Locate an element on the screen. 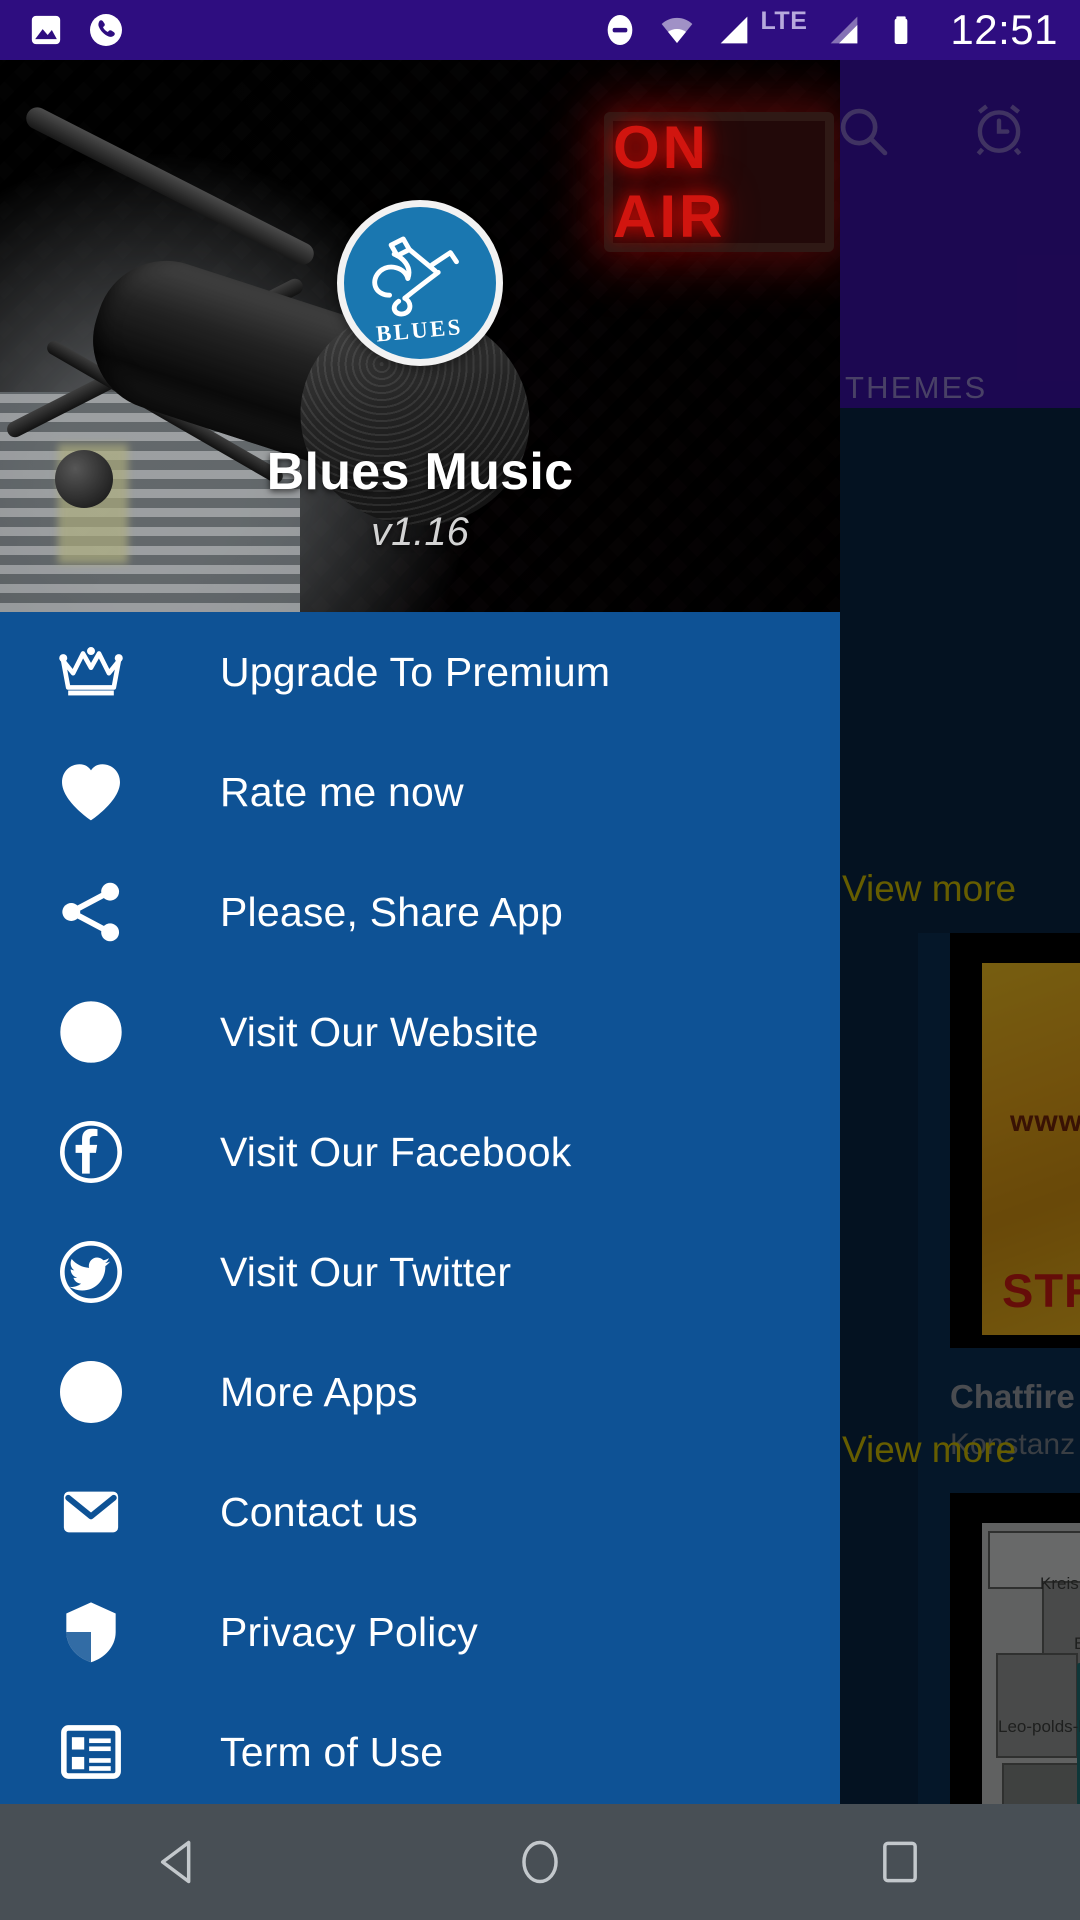 Image resolution: width=1080 pixels, height=1920 pixels. lte-label: LTE is located at coordinates (784, 20).